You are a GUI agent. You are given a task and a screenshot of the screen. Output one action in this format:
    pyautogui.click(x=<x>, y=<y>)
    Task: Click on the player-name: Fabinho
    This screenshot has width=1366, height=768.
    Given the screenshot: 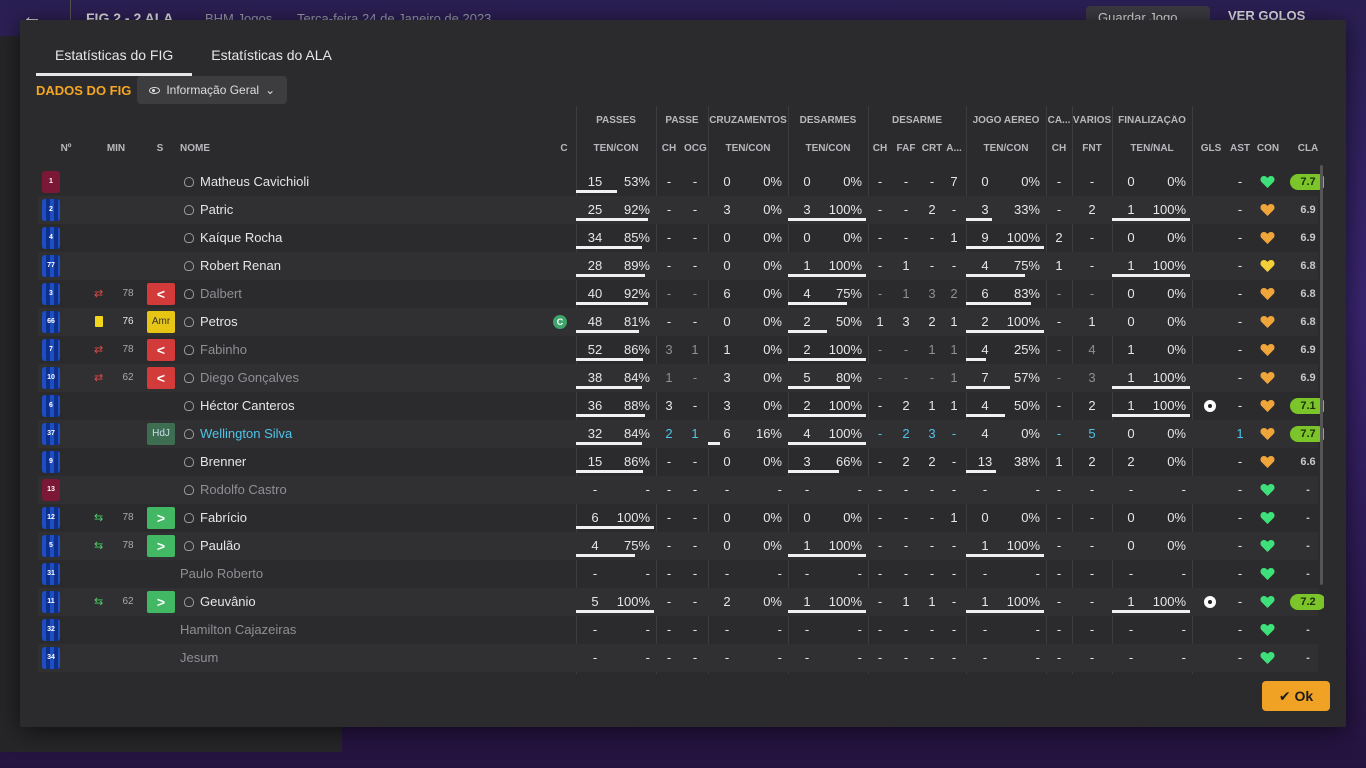 What is the action you would take?
    pyautogui.click(x=350, y=350)
    